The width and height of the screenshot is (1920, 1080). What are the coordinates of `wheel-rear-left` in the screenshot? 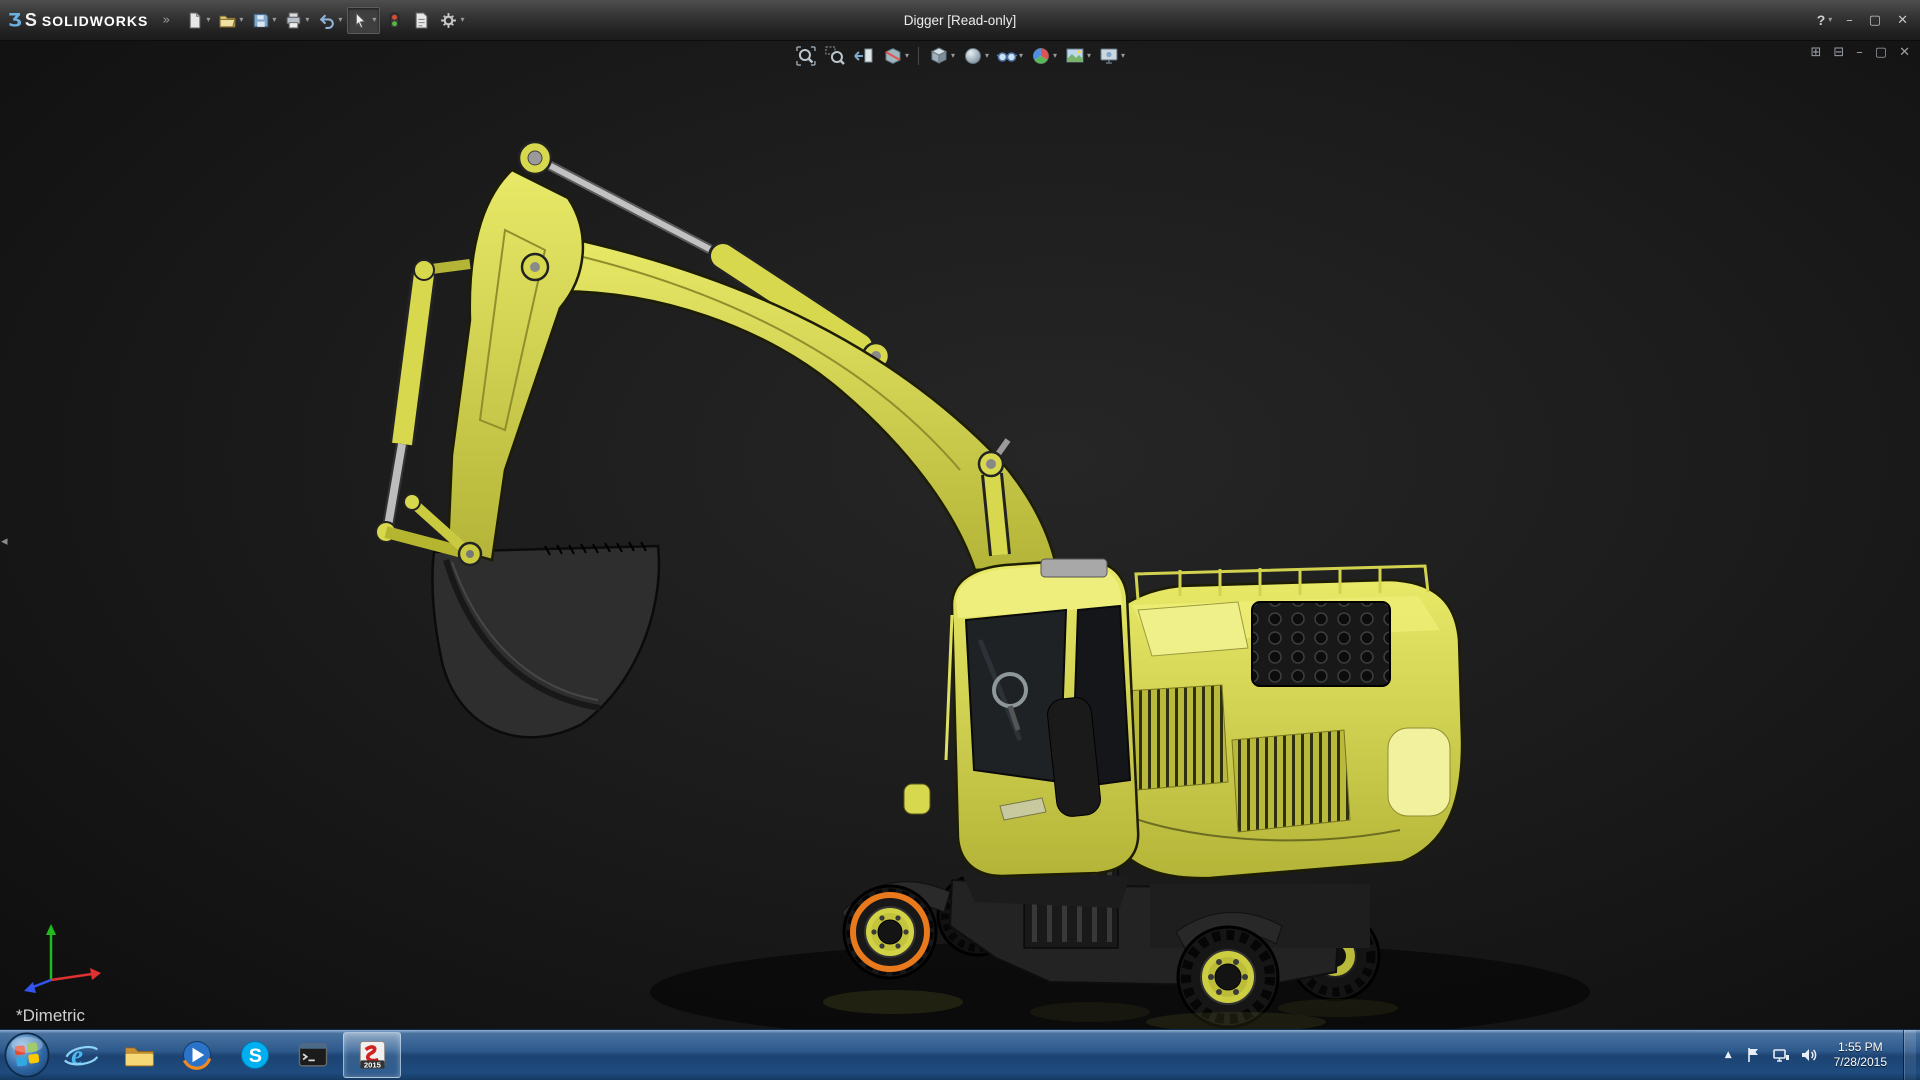 It's located at (1228, 977).